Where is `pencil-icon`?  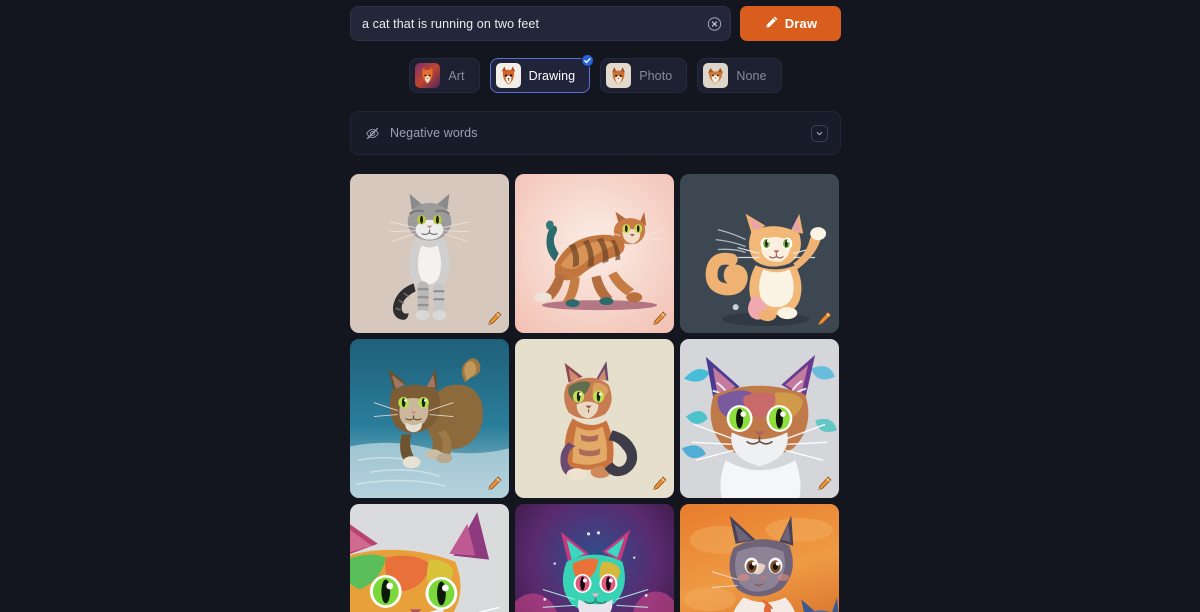
pencil-icon is located at coordinates (771, 24).